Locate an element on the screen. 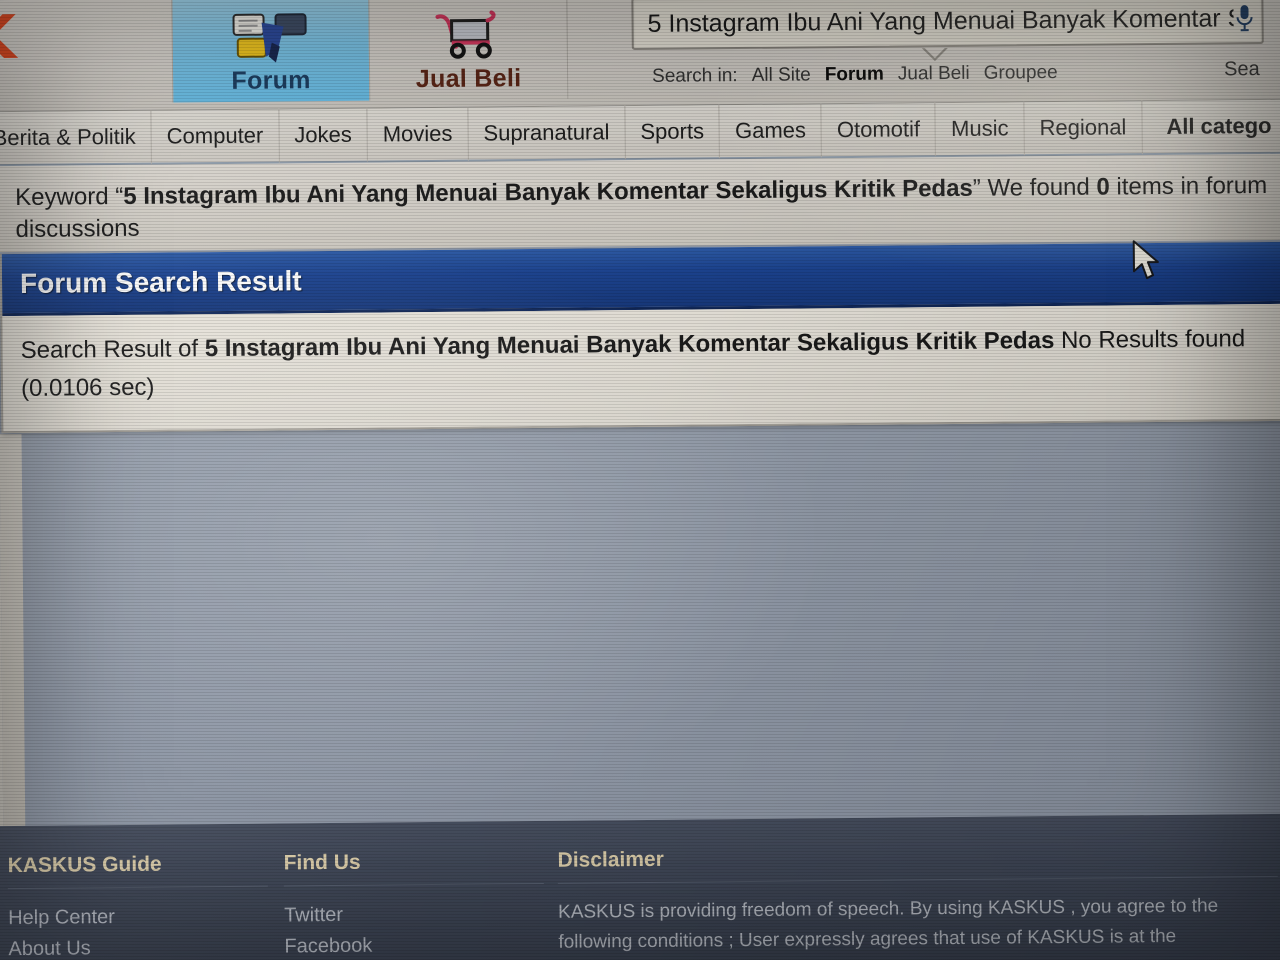 The image size is (1280, 960). footer-link-facebook: Facebook is located at coordinates (414, 944).